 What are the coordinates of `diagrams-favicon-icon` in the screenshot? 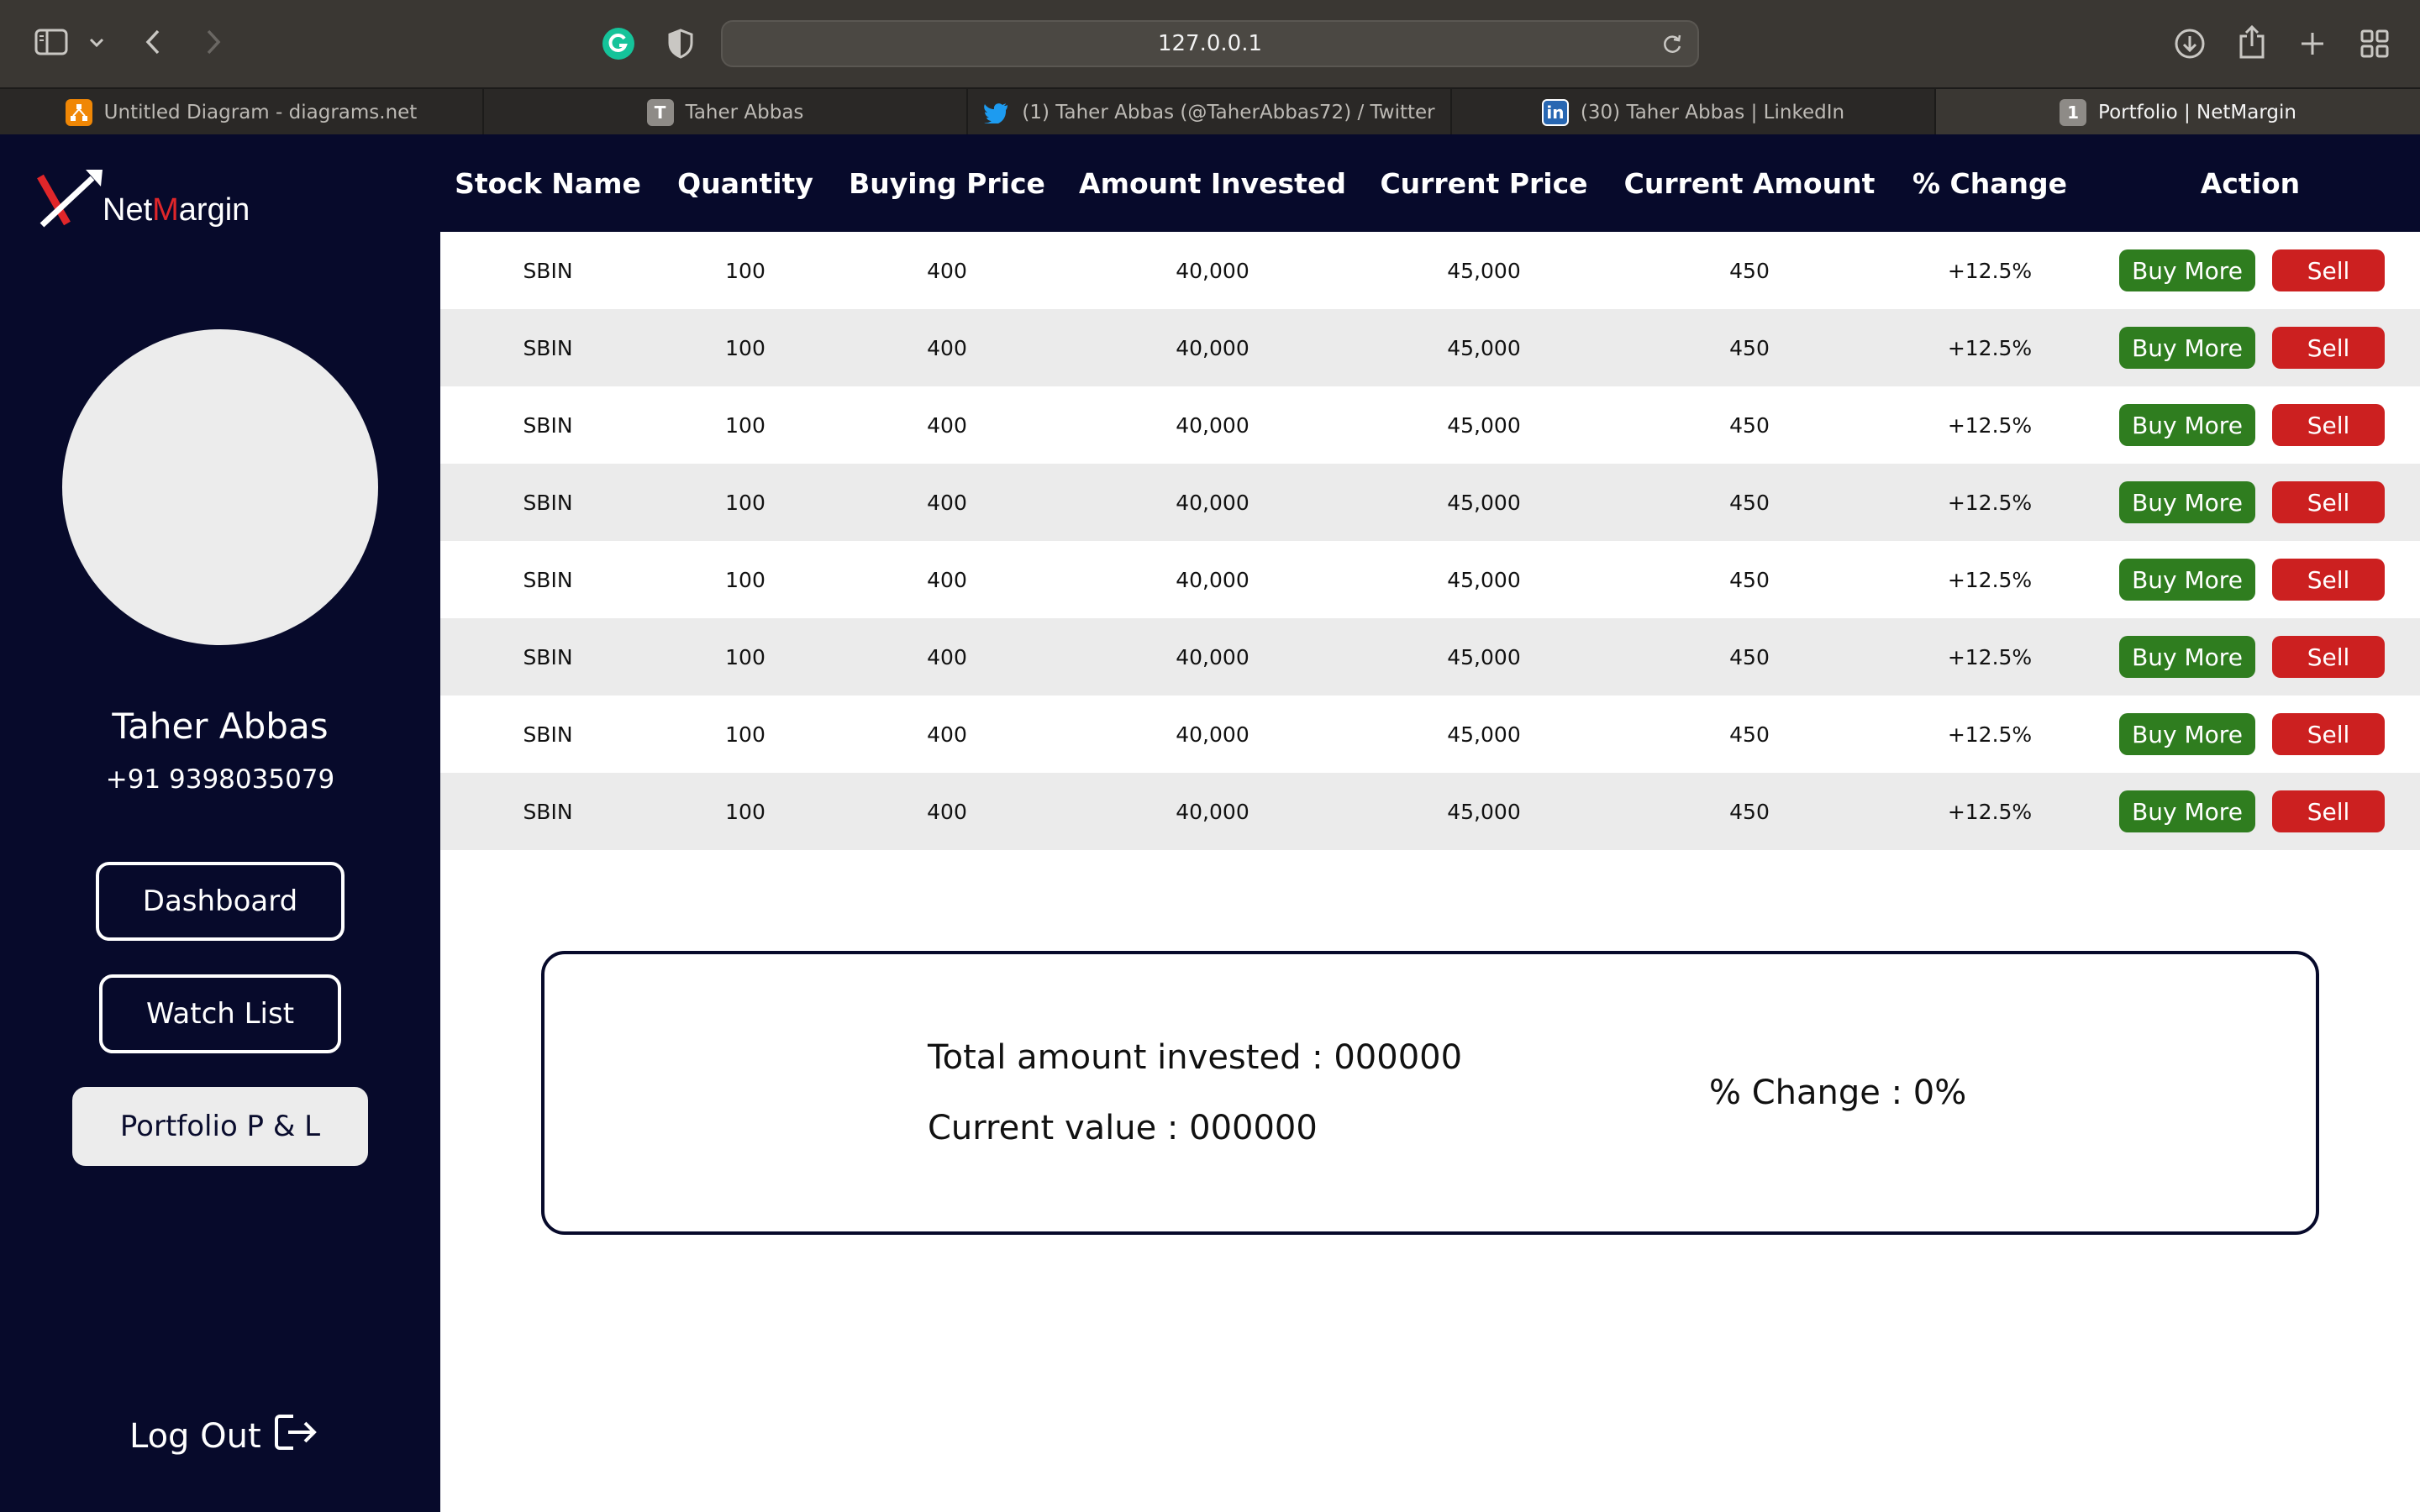 It's located at (78, 112).